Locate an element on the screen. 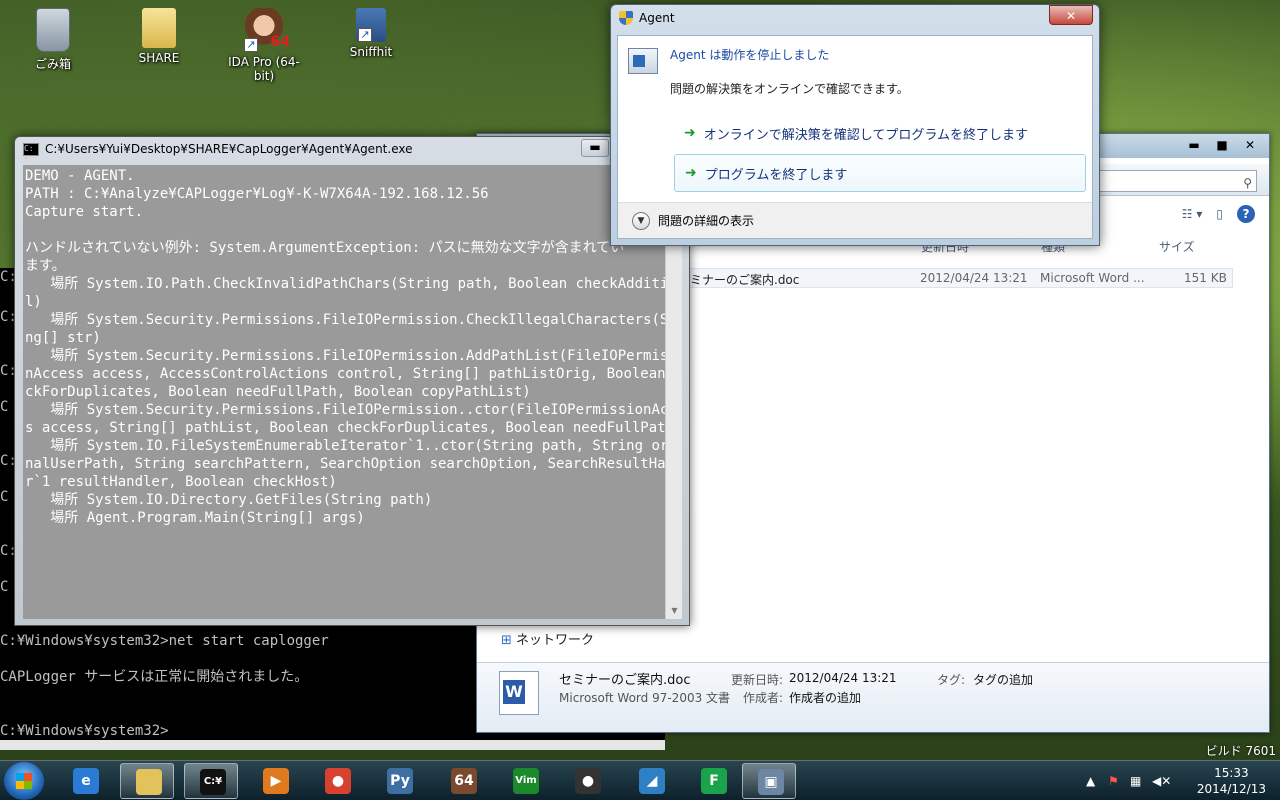 This screenshot has height=800, width=1280. taskbar-item-command-prompt: C:¥ is located at coordinates (211, 781).